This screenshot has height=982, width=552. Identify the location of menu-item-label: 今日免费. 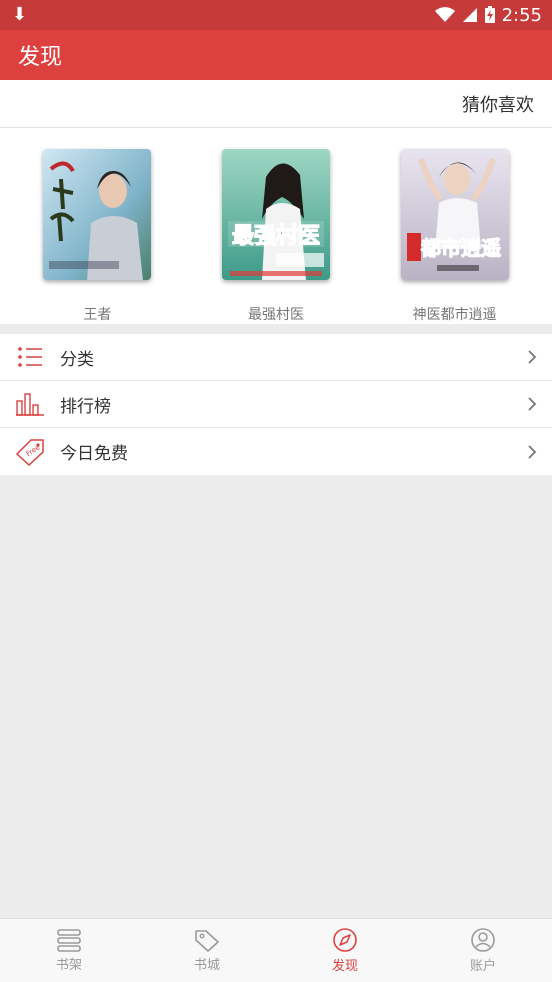
(94, 454).